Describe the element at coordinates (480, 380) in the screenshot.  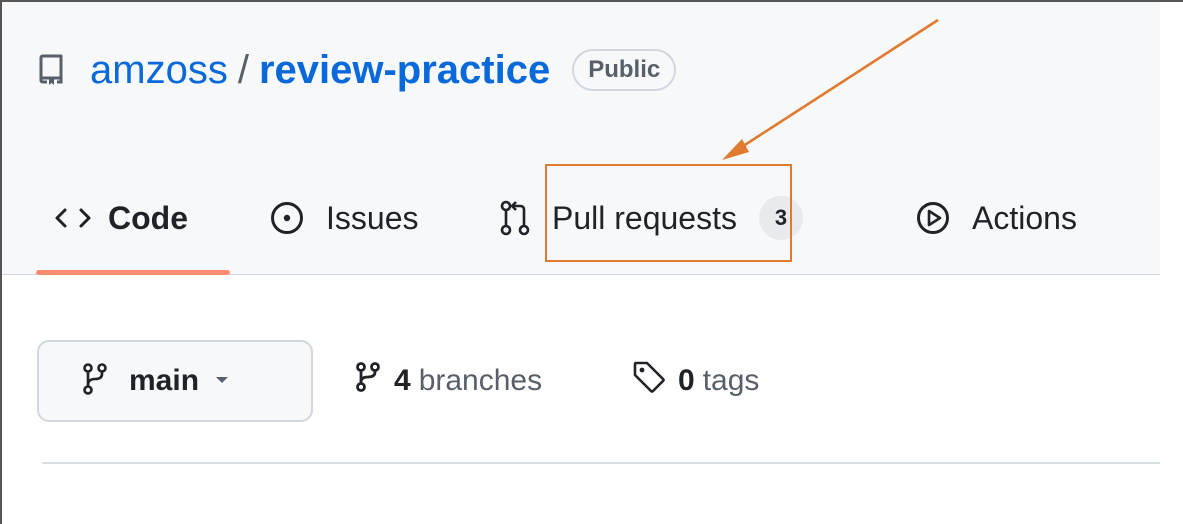
I see `branches-label: branches` at that location.